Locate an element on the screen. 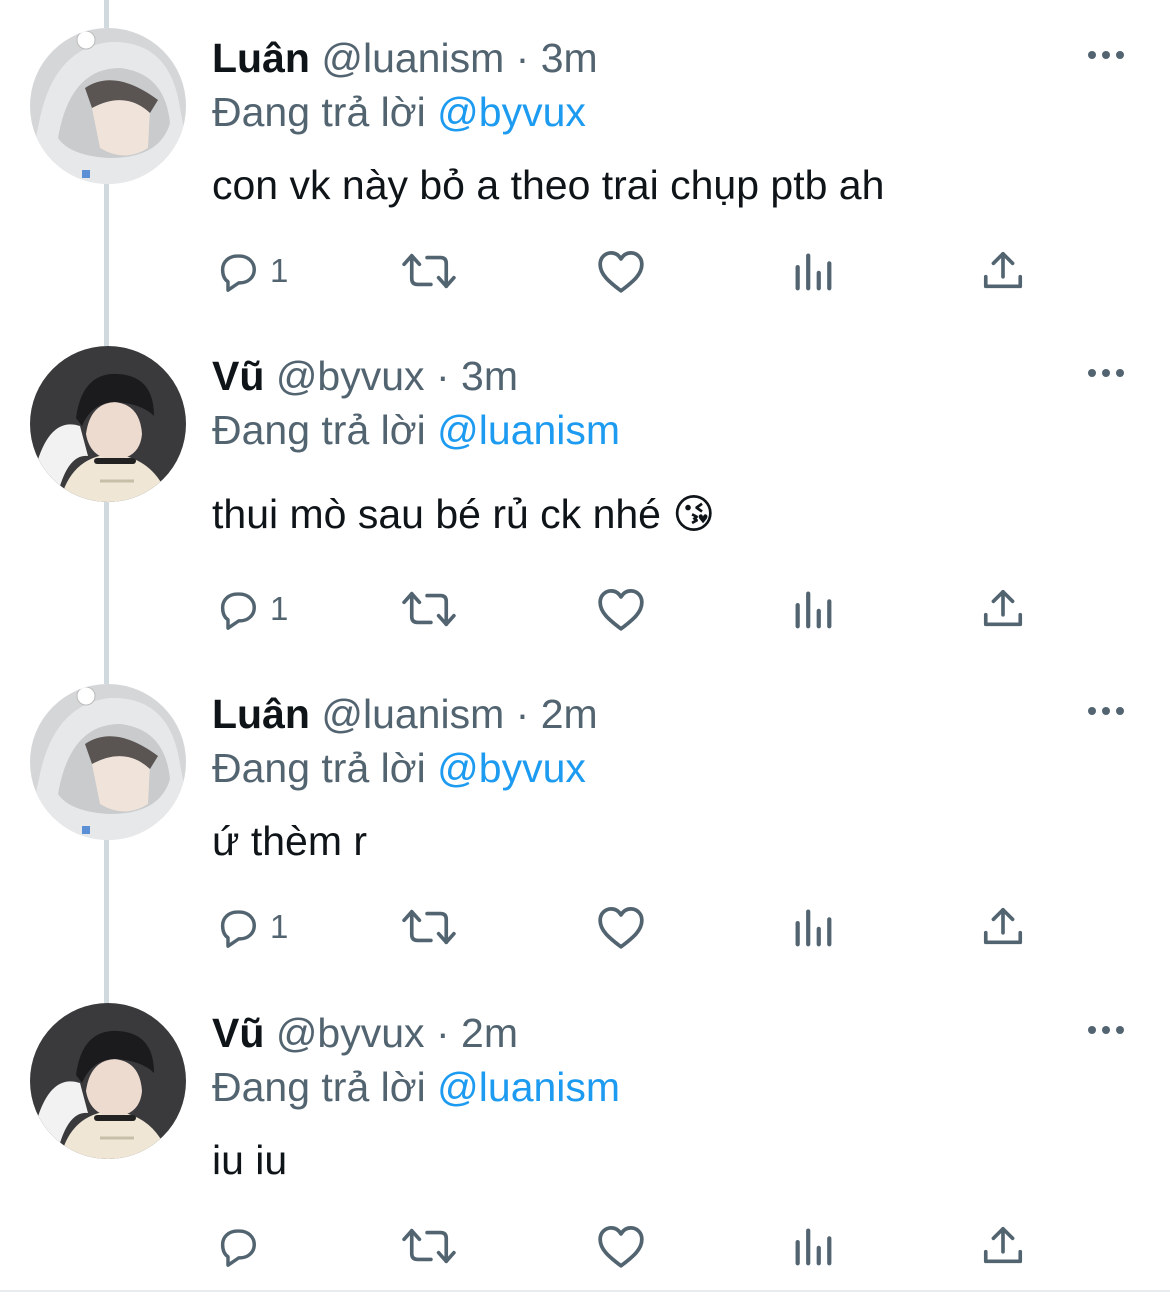 The width and height of the screenshot is (1170, 1299). divider is located at coordinates (585, 1291).